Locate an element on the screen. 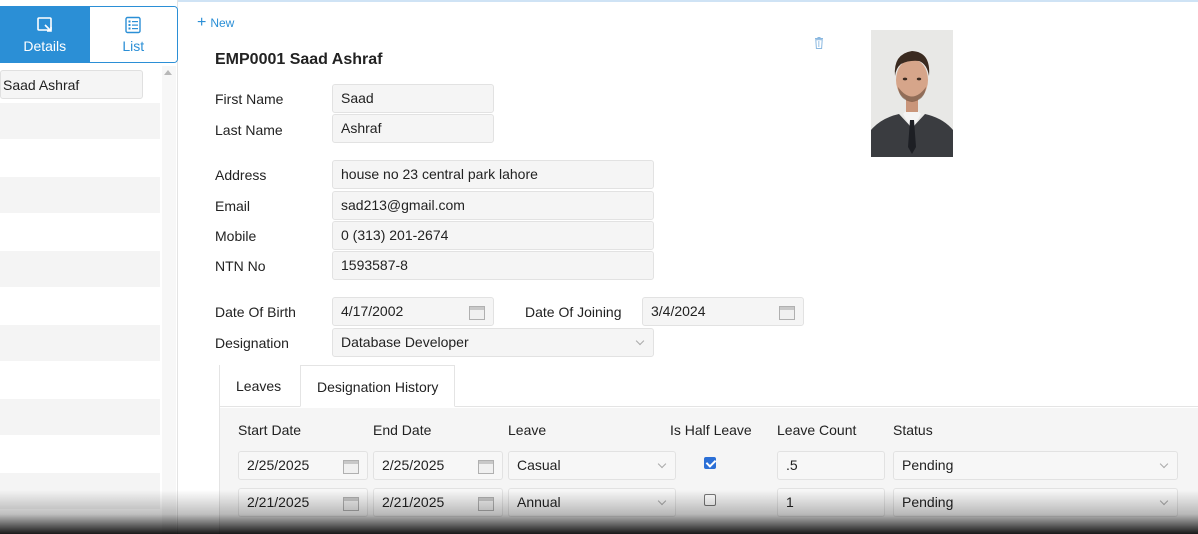 This screenshot has width=1198, height=534. first-name-field: Saad is located at coordinates (413, 98).